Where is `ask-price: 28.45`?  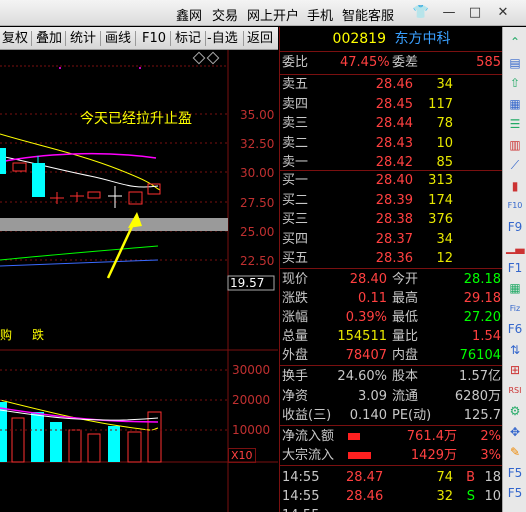
ask-price: 28.45 is located at coordinates (394, 104).